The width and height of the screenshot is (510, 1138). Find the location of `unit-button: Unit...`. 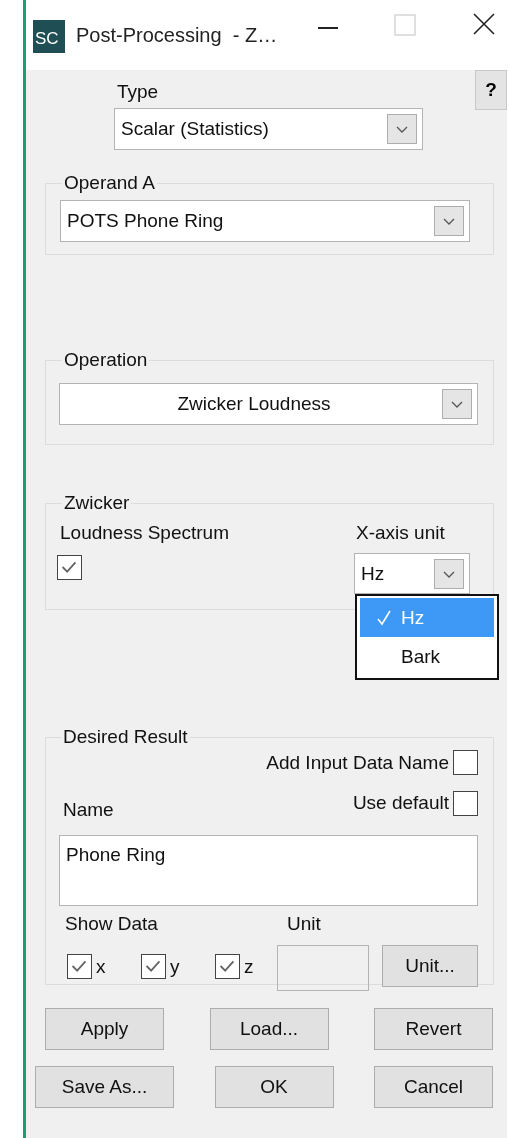

unit-button: Unit... is located at coordinates (430, 966).